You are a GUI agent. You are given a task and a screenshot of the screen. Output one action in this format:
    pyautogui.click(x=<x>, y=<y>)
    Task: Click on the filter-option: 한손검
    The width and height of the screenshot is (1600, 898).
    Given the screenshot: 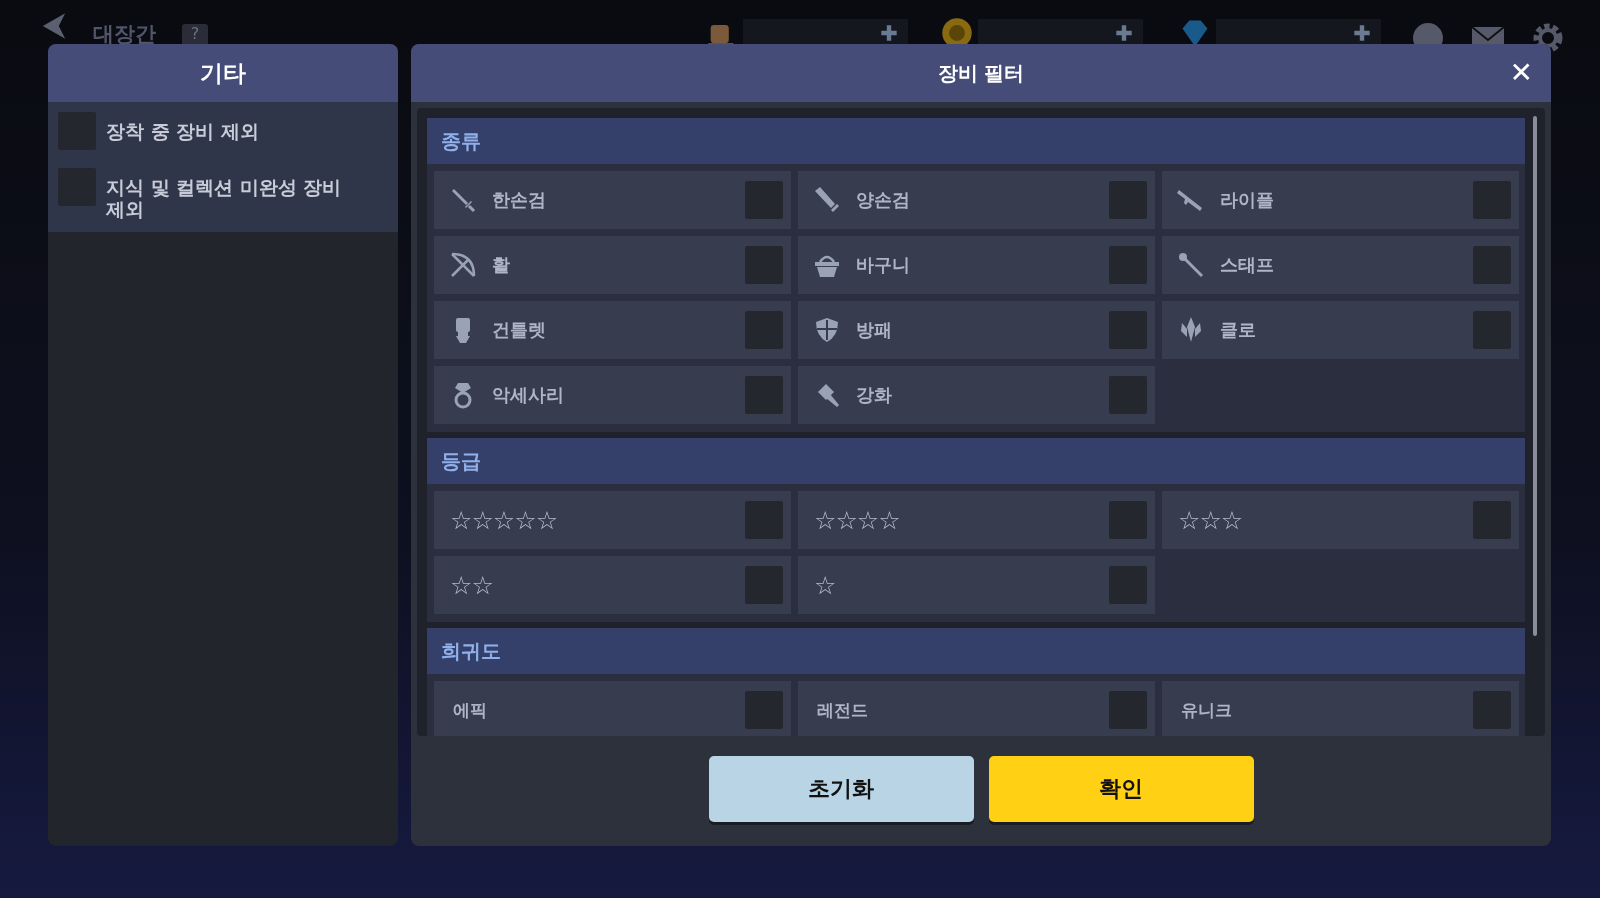 What is the action you would take?
    pyautogui.click(x=612, y=200)
    